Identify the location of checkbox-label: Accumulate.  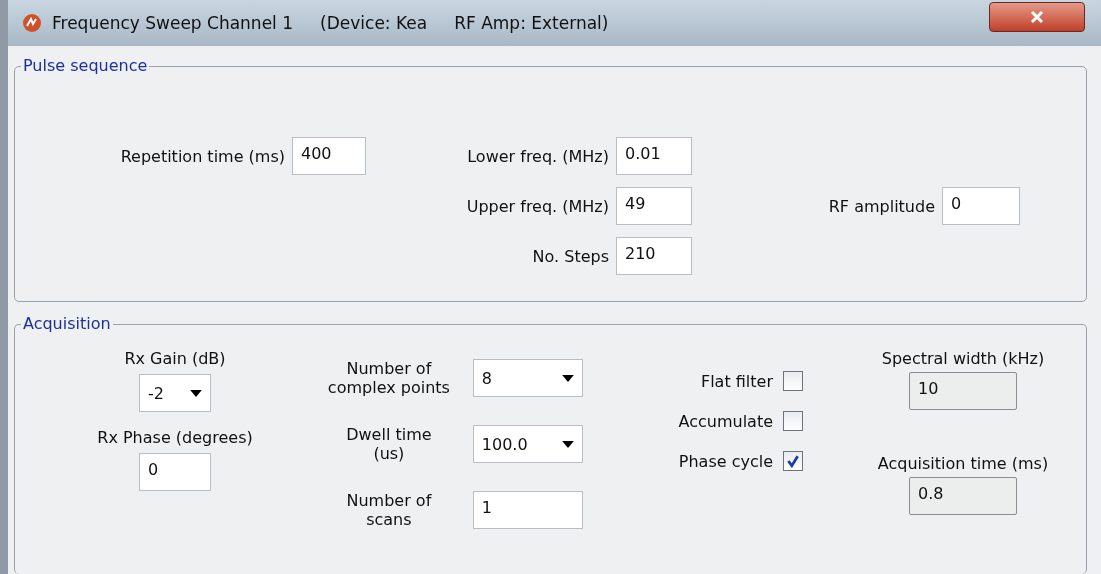
(725, 421).